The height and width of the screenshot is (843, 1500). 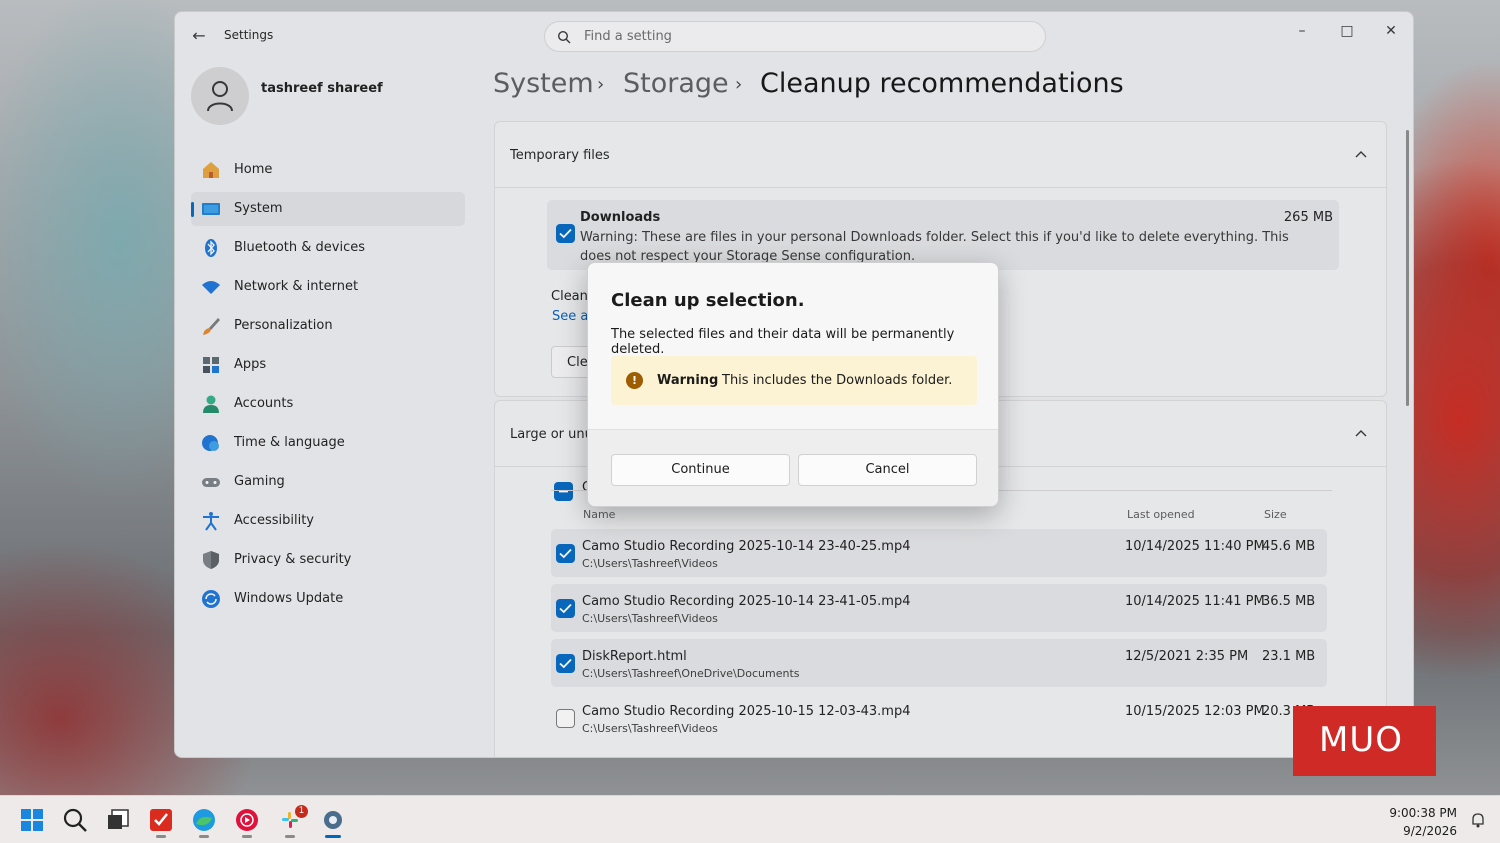 What do you see at coordinates (301, 811) in the screenshot?
I see `notification-badge: 1` at bounding box center [301, 811].